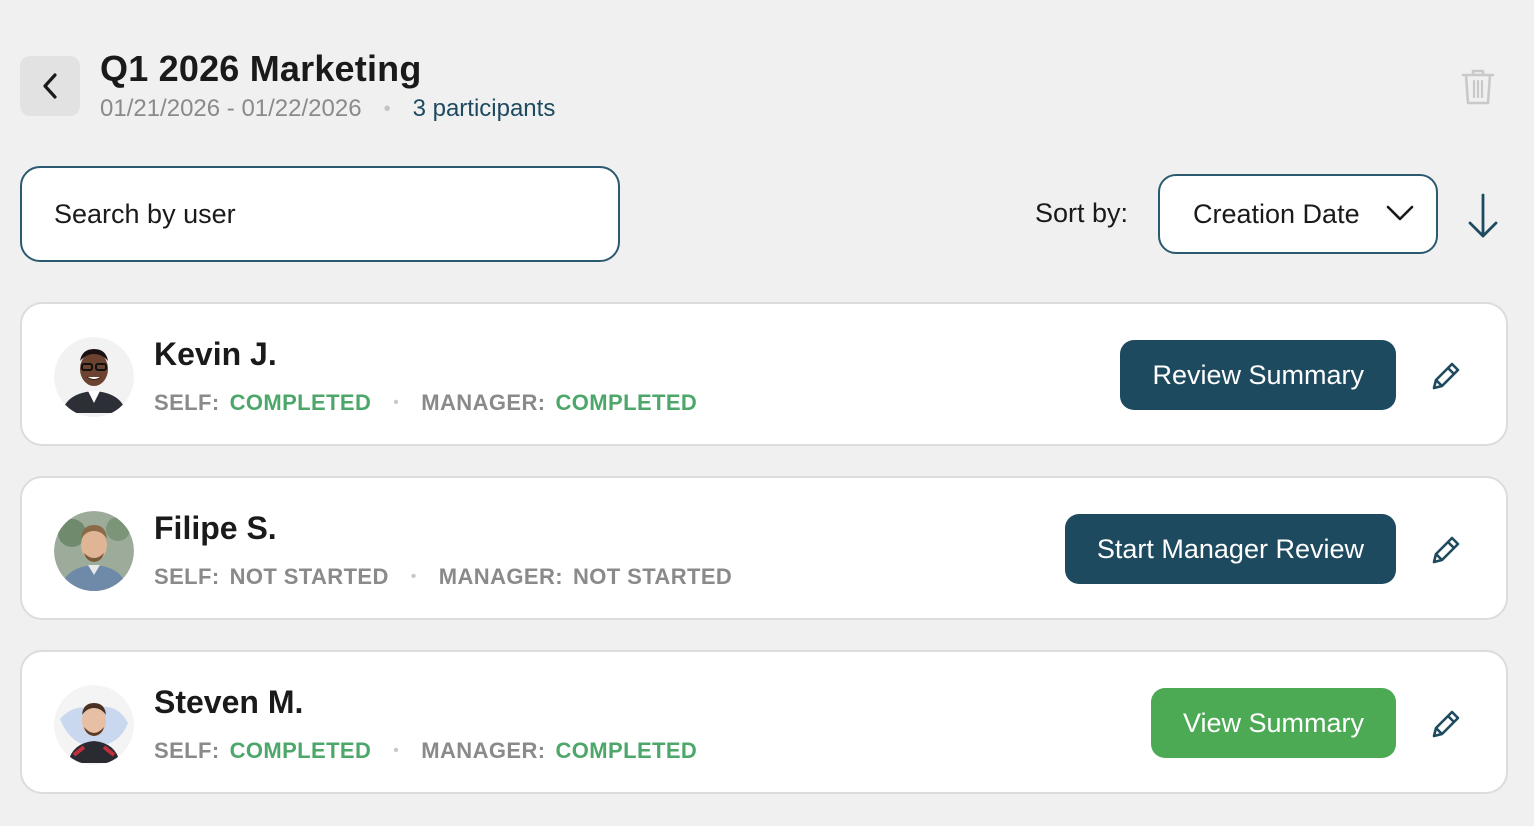 This screenshot has width=1534, height=826. I want to click on participant-name: Filipe S., so click(215, 528).